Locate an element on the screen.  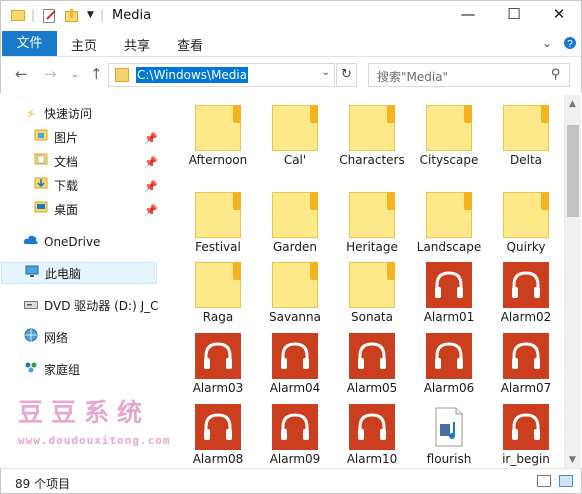
help-icon: ? is located at coordinates (570, 44).